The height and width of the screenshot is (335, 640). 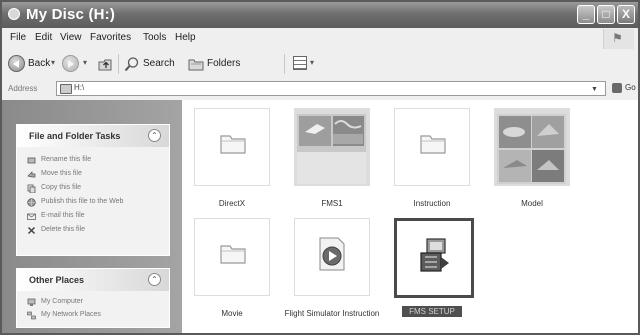 What do you see at coordinates (31, 230) in the screenshot?
I see `delete-icon` at bounding box center [31, 230].